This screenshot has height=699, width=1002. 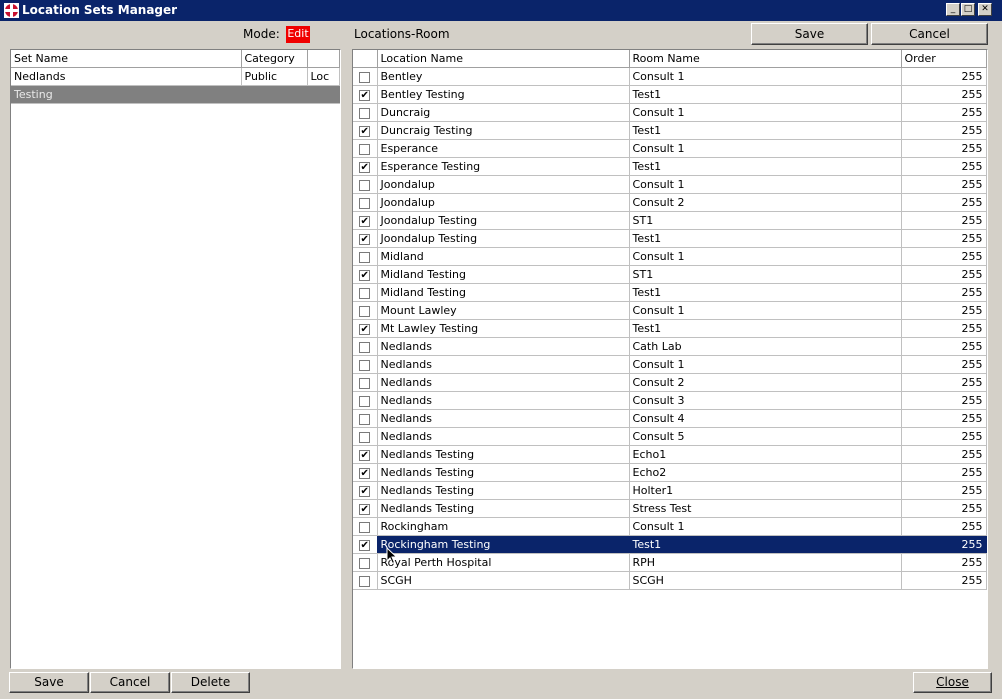 I want to click on set-name-cell: Testing, so click(x=175, y=94).